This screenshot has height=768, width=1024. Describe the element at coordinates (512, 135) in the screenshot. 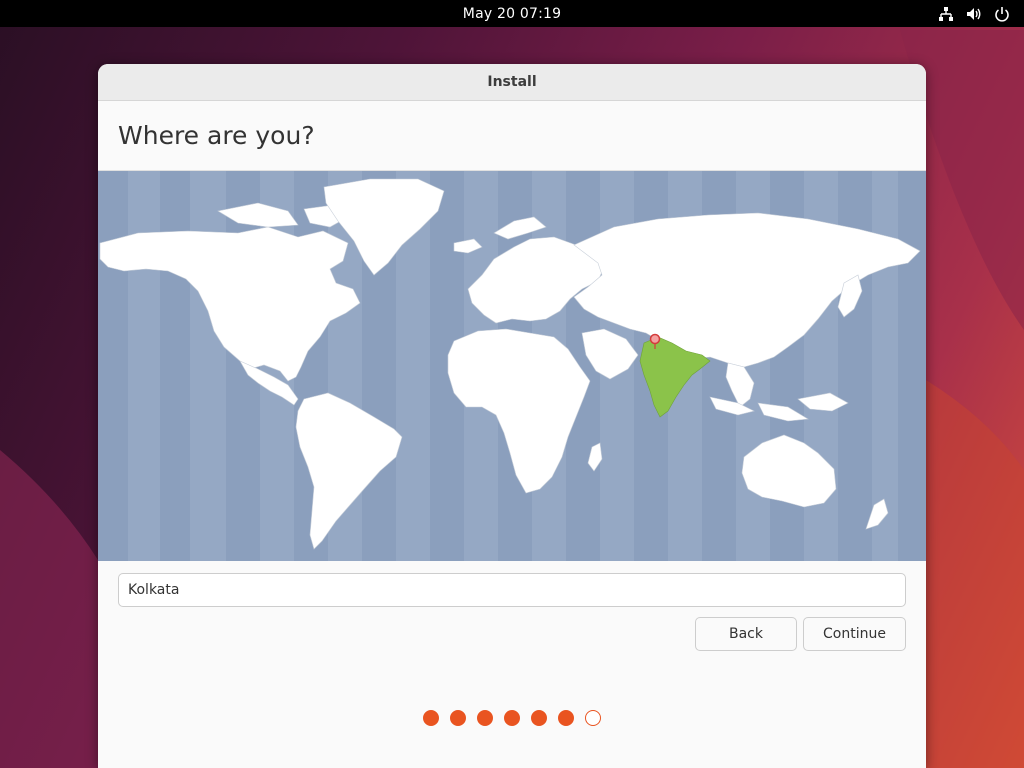

I see `page-title: Where are you?` at that location.